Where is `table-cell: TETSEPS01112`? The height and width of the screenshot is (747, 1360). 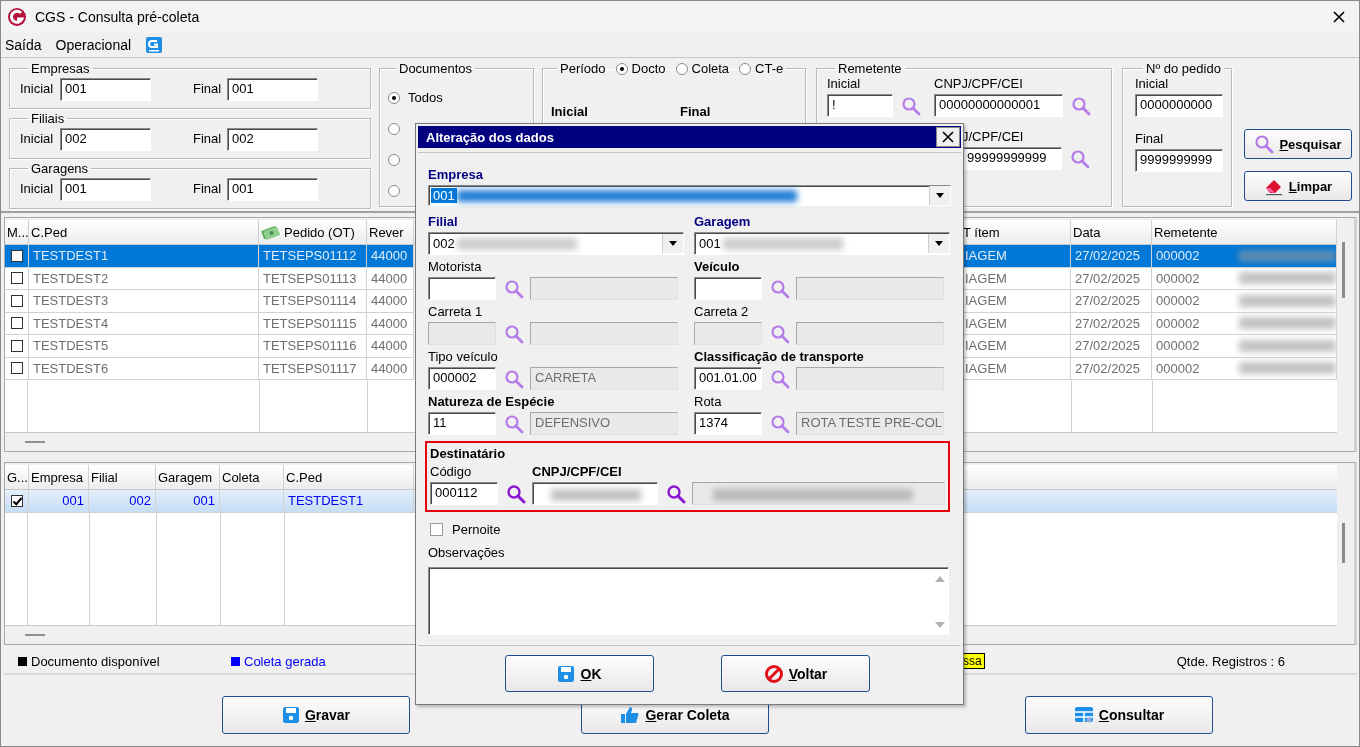
table-cell: TETSEPS01112 is located at coordinates (313, 256).